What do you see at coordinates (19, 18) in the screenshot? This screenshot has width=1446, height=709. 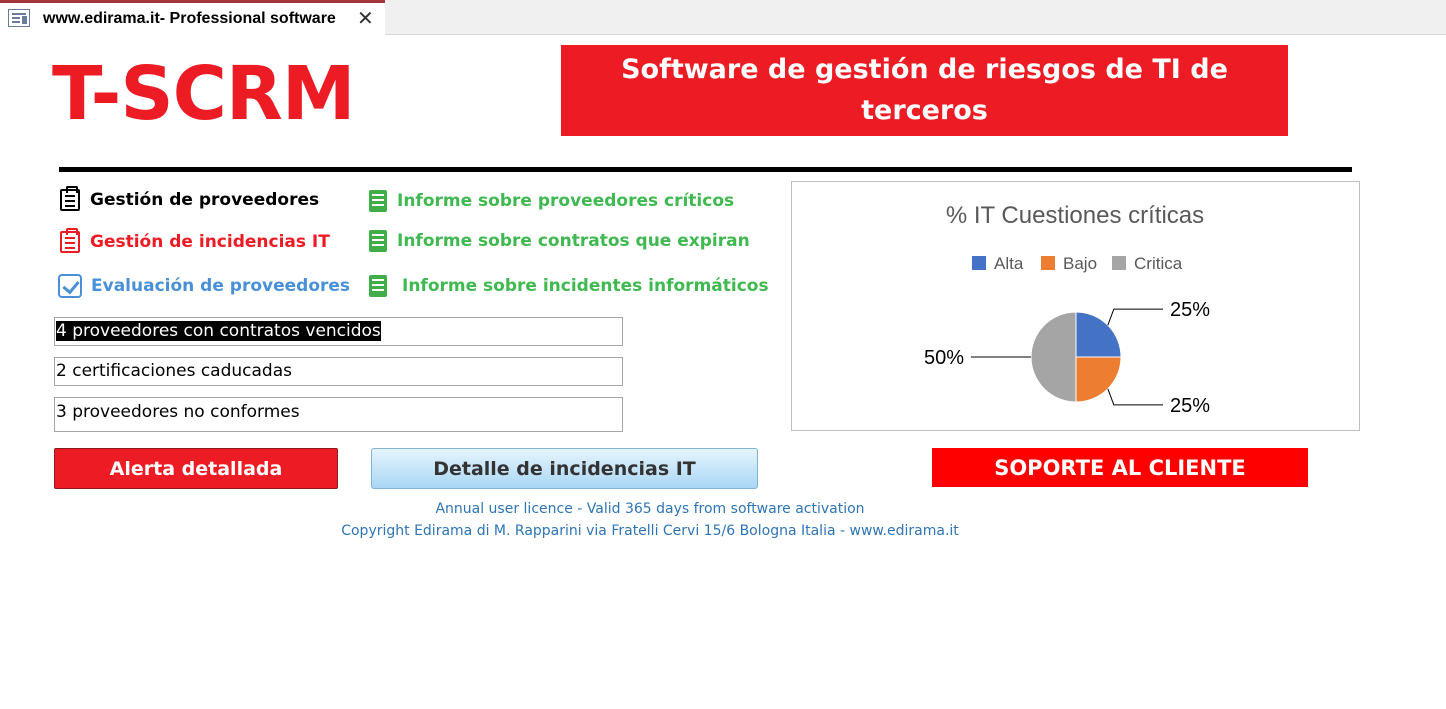 I see `form-icon` at bounding box center [19, 18].